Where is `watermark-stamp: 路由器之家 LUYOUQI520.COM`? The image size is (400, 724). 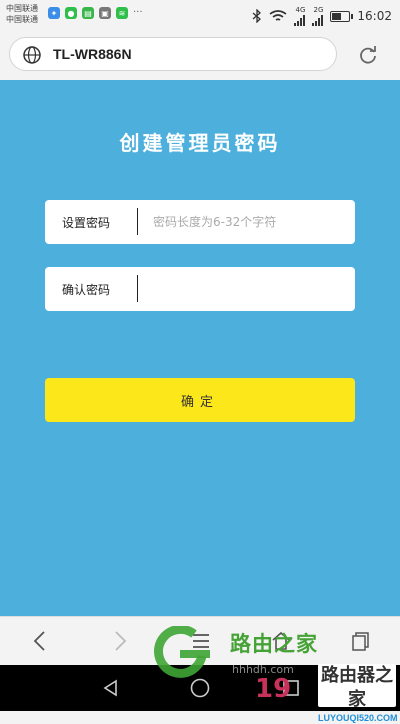
watermark-stamp: 路由器之家 LUYOUQI520.COM is located at coordinates (358, 693).